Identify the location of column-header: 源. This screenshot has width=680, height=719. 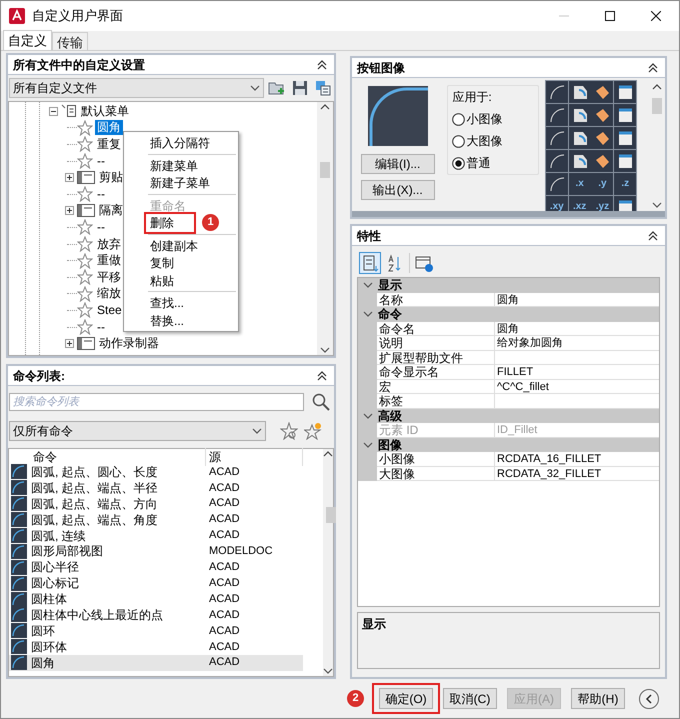
(254, 457).